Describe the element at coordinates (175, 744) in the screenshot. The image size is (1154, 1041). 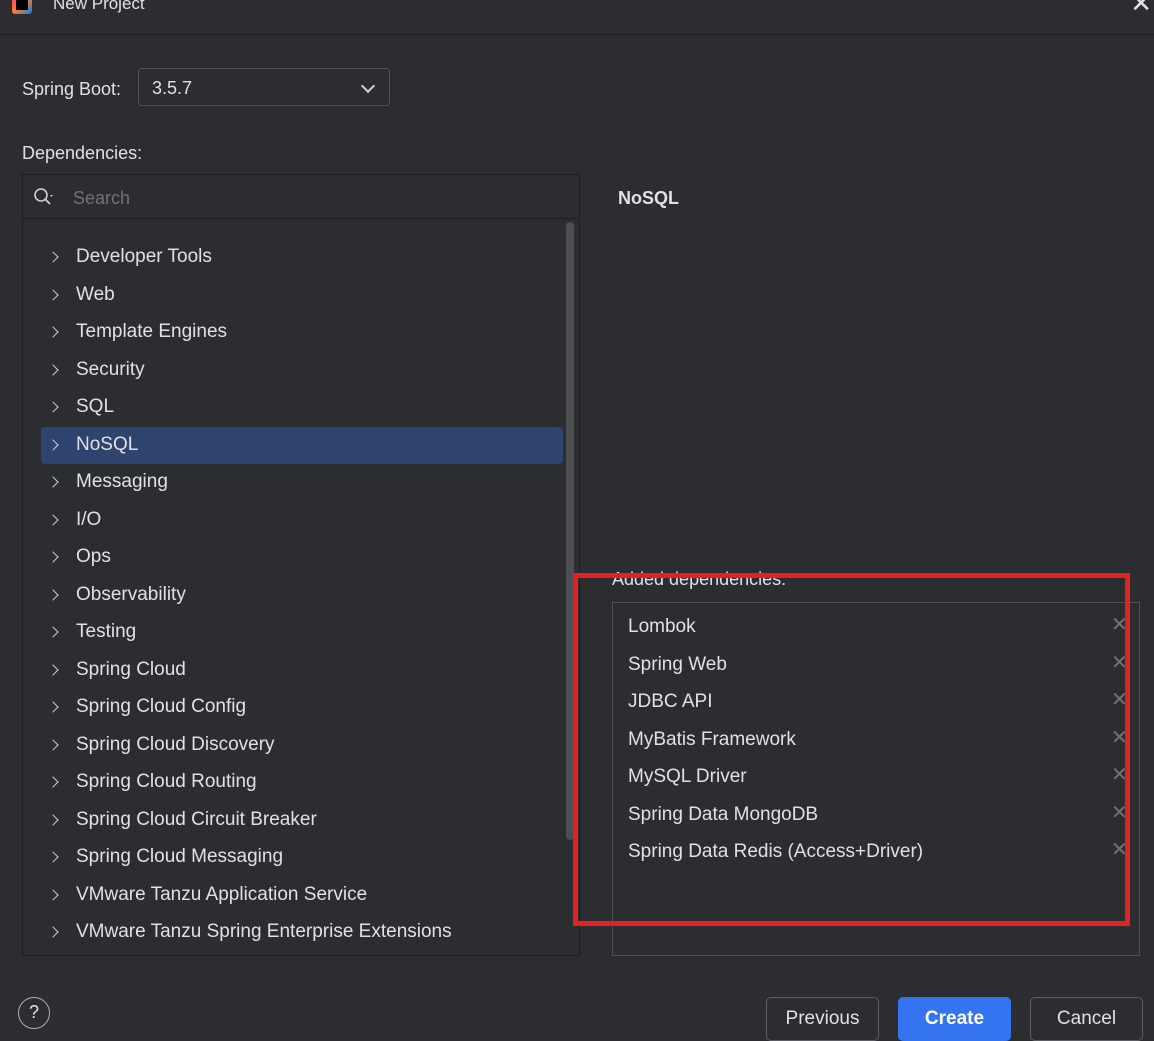
I see `category-label: Spring Cloud Discovery` at that location.